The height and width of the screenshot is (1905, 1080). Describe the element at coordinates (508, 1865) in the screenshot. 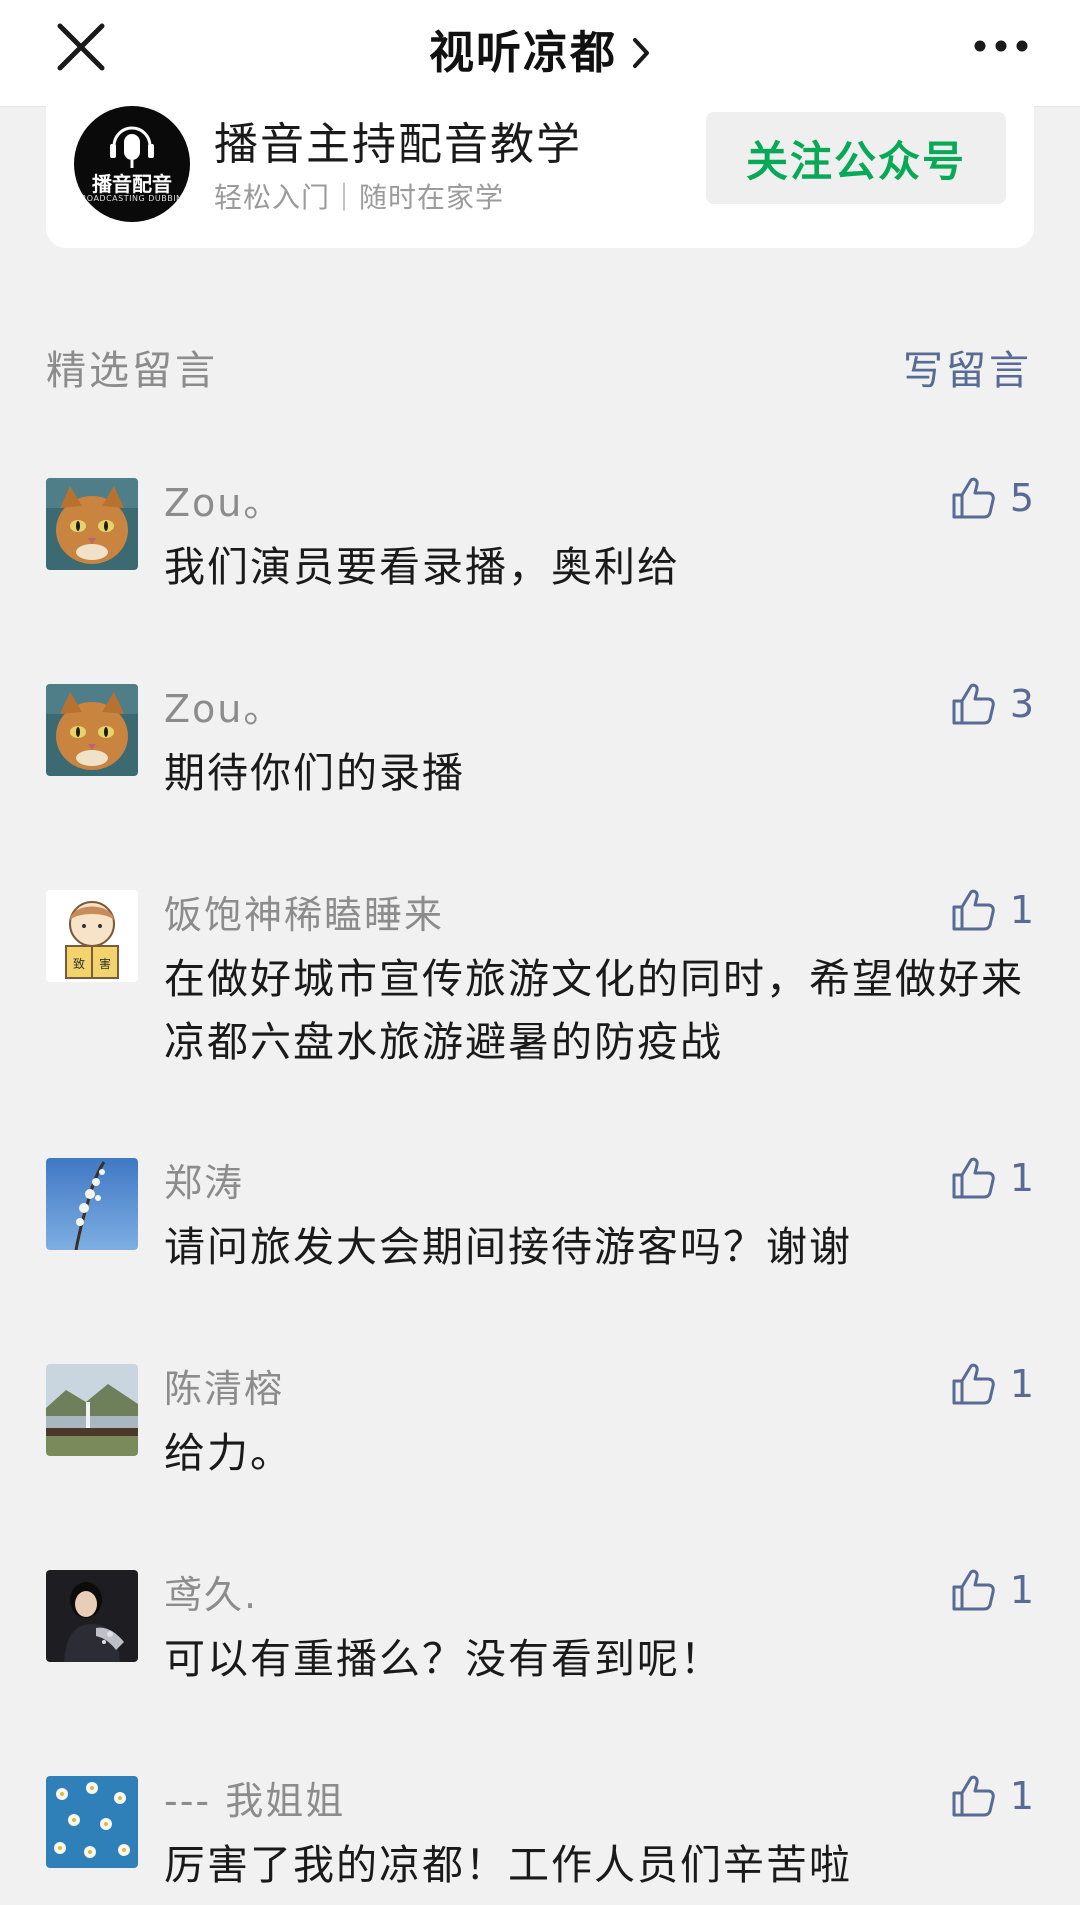

I see `comment-content: 厉害了我的凉都！工作人员们辛苦啦` at that location.